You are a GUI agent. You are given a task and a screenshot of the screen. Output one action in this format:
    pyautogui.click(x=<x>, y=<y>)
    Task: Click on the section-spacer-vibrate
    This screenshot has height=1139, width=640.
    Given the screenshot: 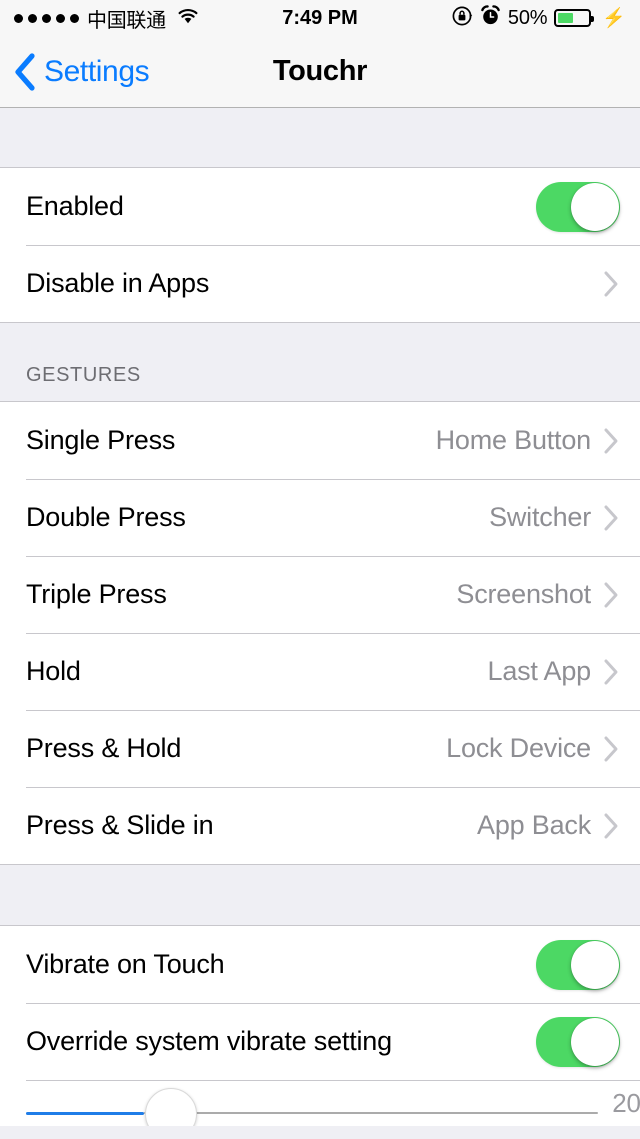 What is the action you would take?
    pyautogui.click(x=320, y=895)
    